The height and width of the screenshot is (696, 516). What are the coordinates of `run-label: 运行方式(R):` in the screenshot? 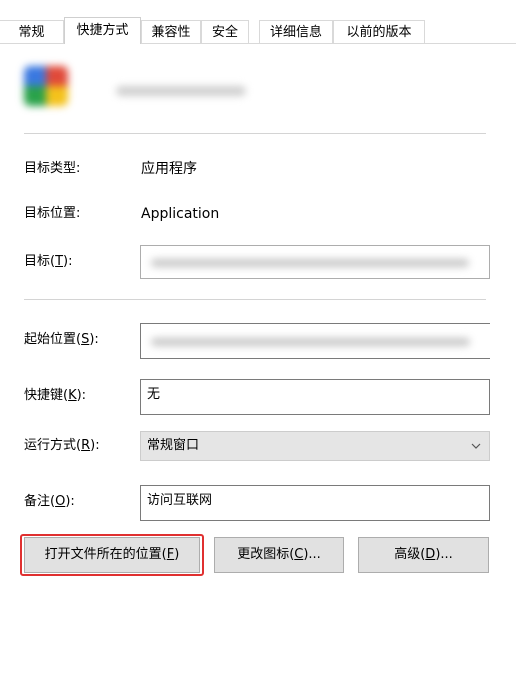 It's located at (62, 446).